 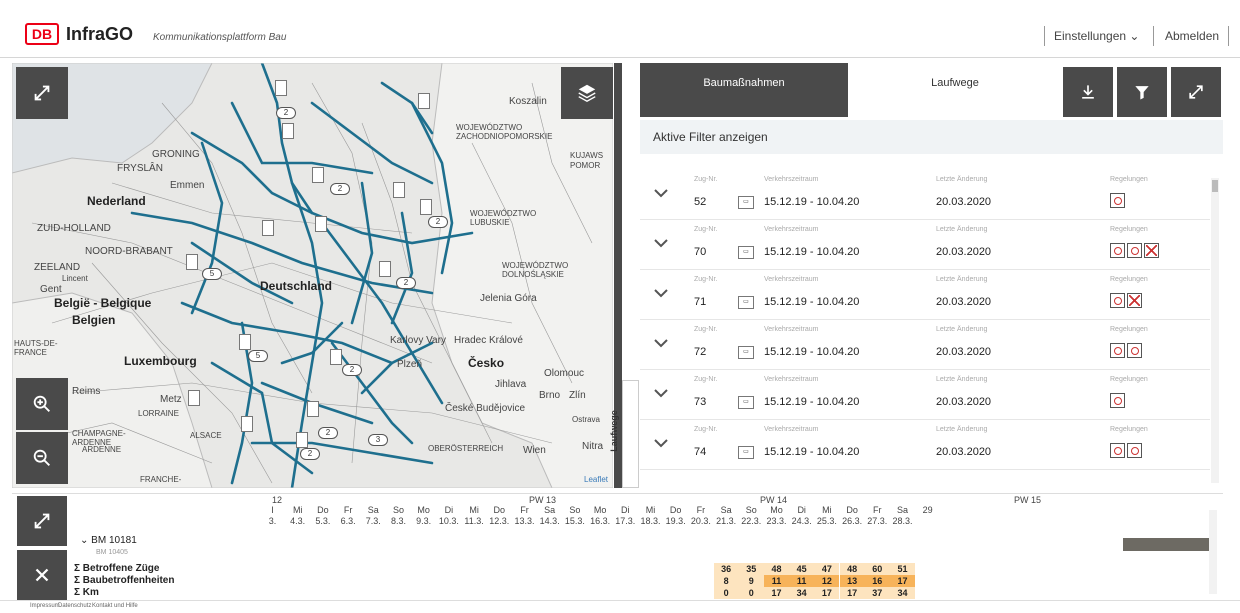 What do you see at coordinates (596, 479) in the screenshot?
I see `map-attribution: Leaflet` at bounding box center [596, 479].